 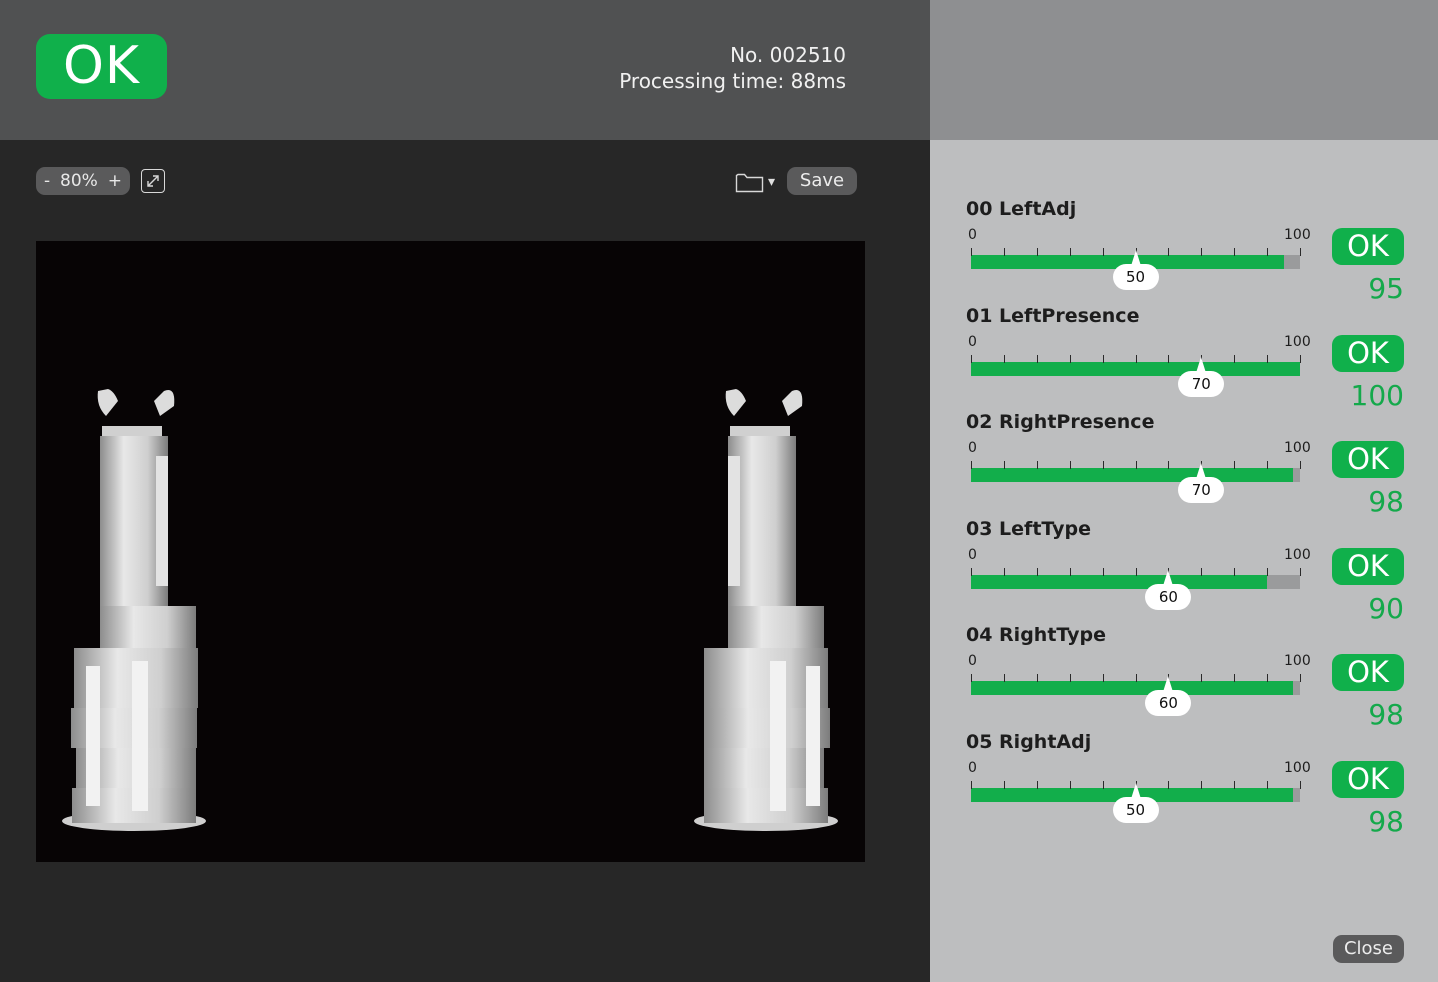 I want to click on result-item: 04 RightType 0 100 60 OK 98, so click(x=1184, y=677).